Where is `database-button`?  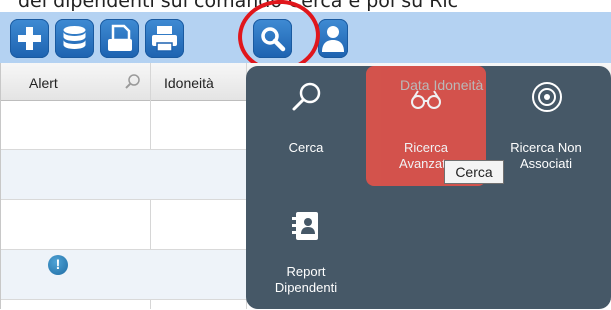
database-button is located at coordinates (74, 38).